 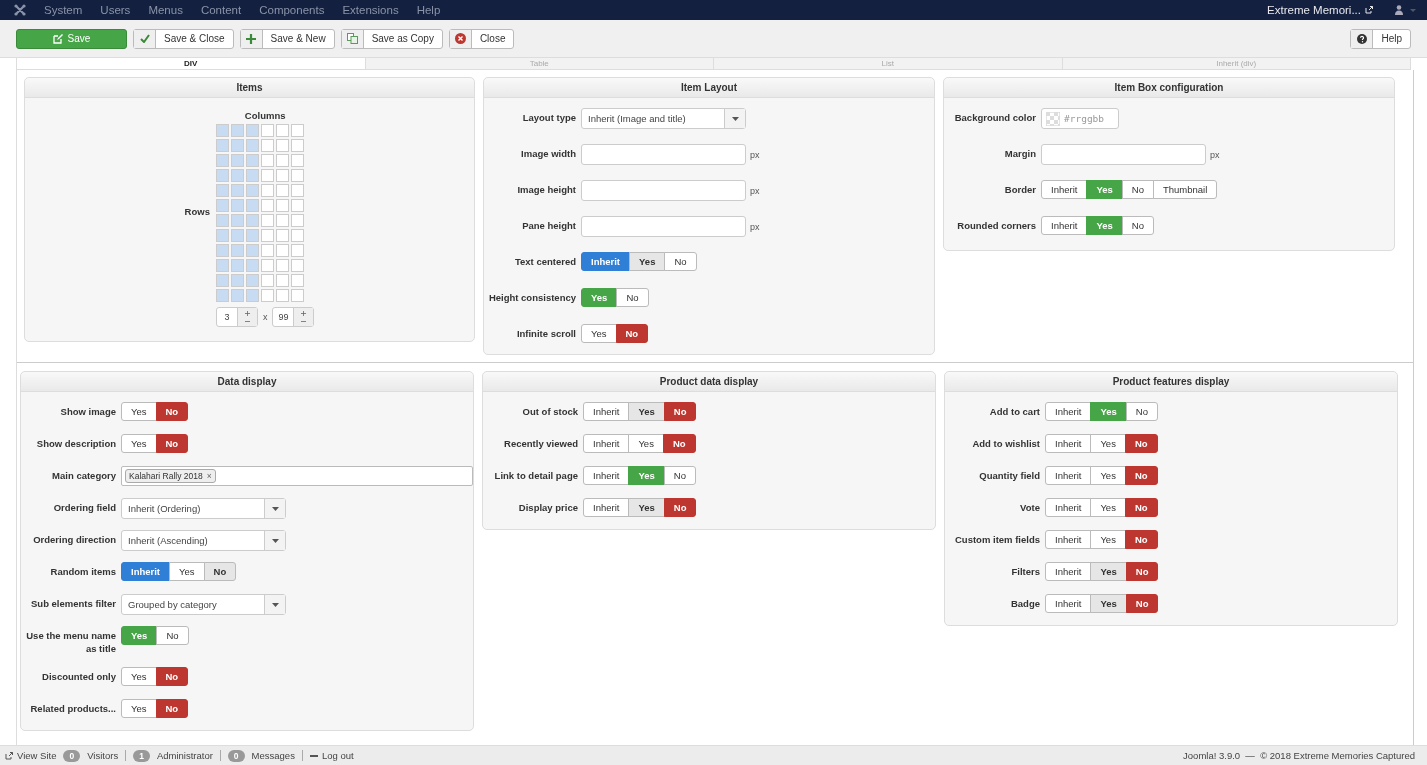 What do you see at coordinates (203, 508) in the screenshot?
I see `select-dropdown: Inherit (Ordering)` at bounding box center [203, 508].